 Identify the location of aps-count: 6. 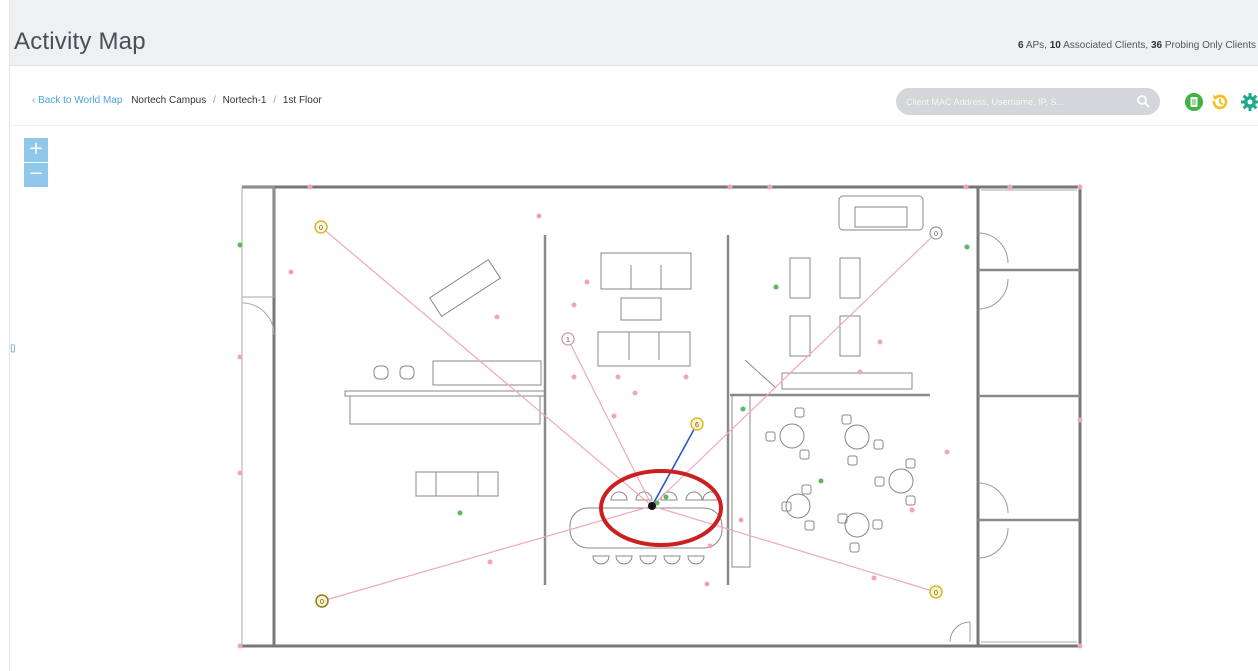
(1021, 45).